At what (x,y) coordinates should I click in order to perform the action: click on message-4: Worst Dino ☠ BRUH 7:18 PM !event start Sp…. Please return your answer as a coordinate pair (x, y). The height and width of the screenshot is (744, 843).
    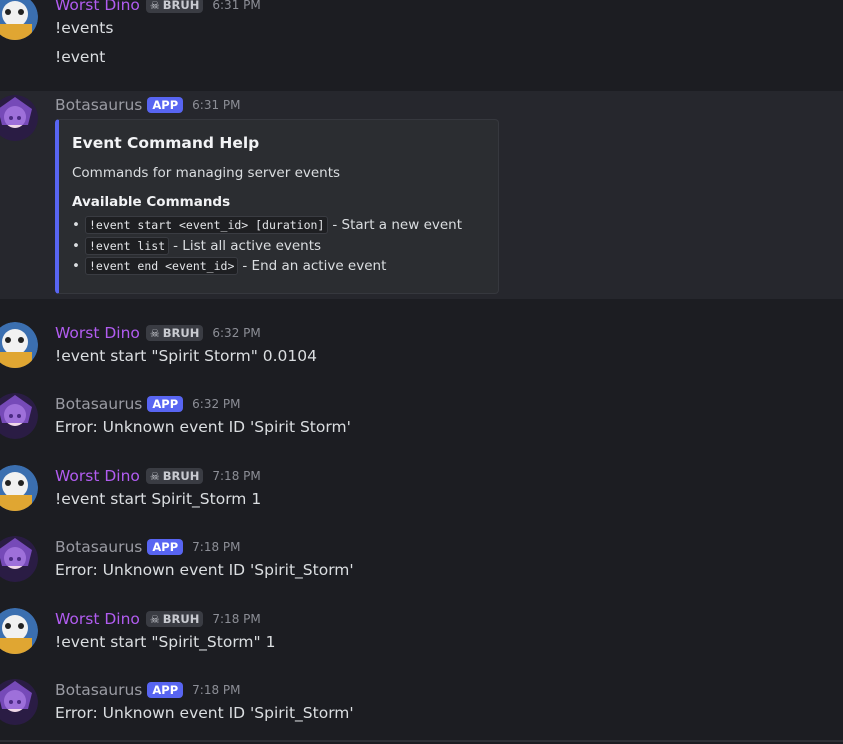
    Looking at the image, I should click on (421, 492).